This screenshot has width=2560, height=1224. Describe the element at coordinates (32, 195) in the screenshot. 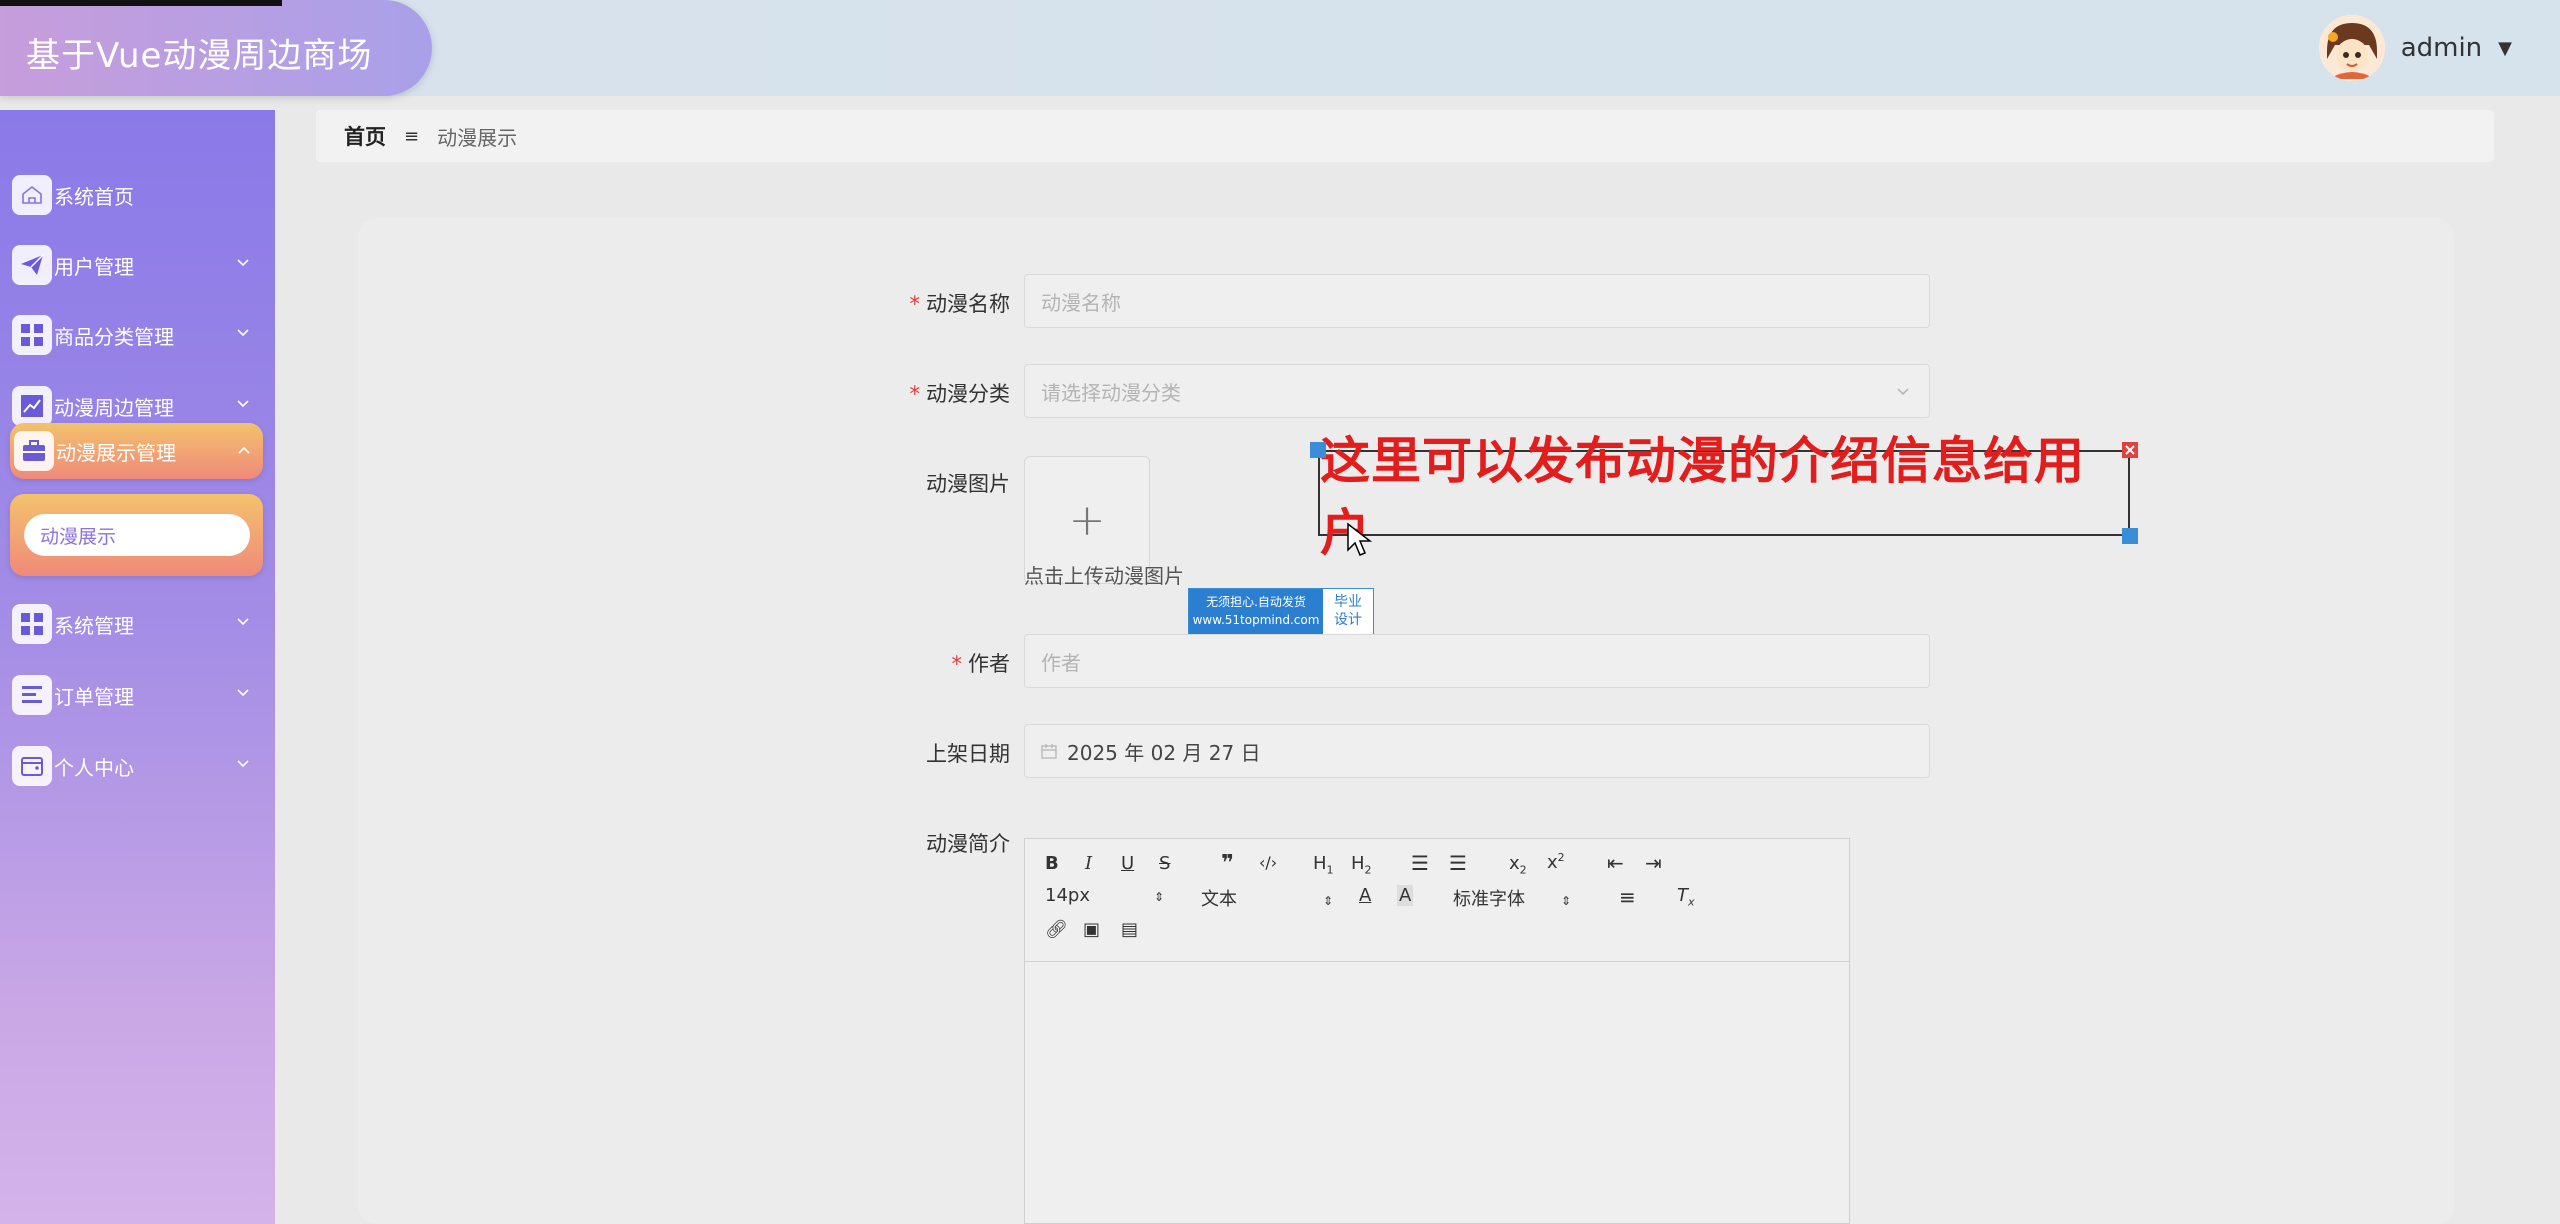

I see `home-icon` at that location.